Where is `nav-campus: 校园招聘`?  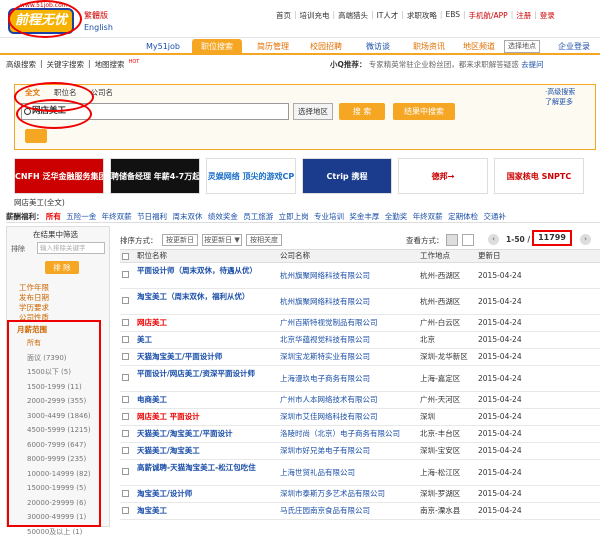 nav-campus: 校园招聘 is located at coordinates (326, 47).